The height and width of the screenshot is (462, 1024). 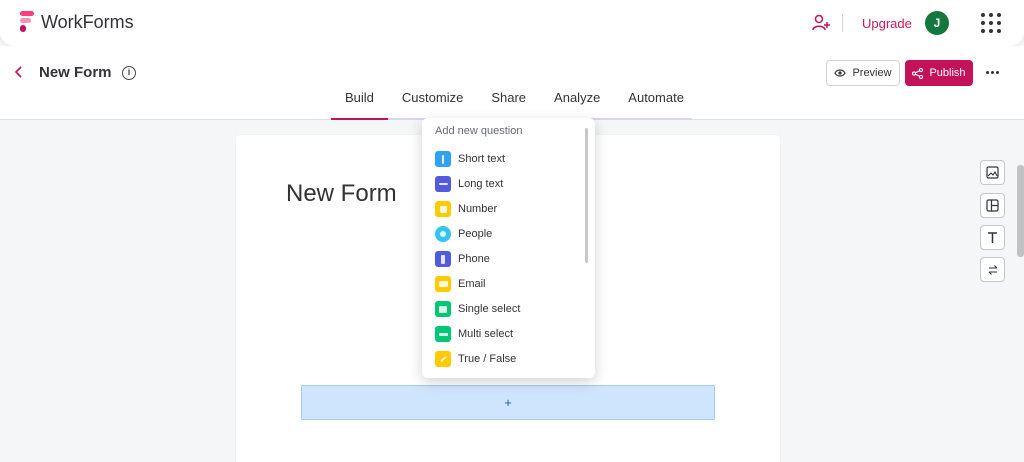 I want to click on number-icon, so click(x=443, y=209).